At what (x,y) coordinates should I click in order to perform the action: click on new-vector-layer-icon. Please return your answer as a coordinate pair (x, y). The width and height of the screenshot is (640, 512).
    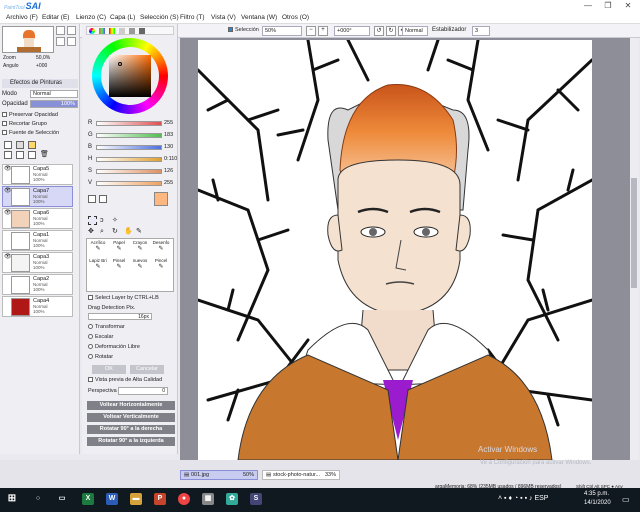
    Looking at the image, I should click on (20, 145).